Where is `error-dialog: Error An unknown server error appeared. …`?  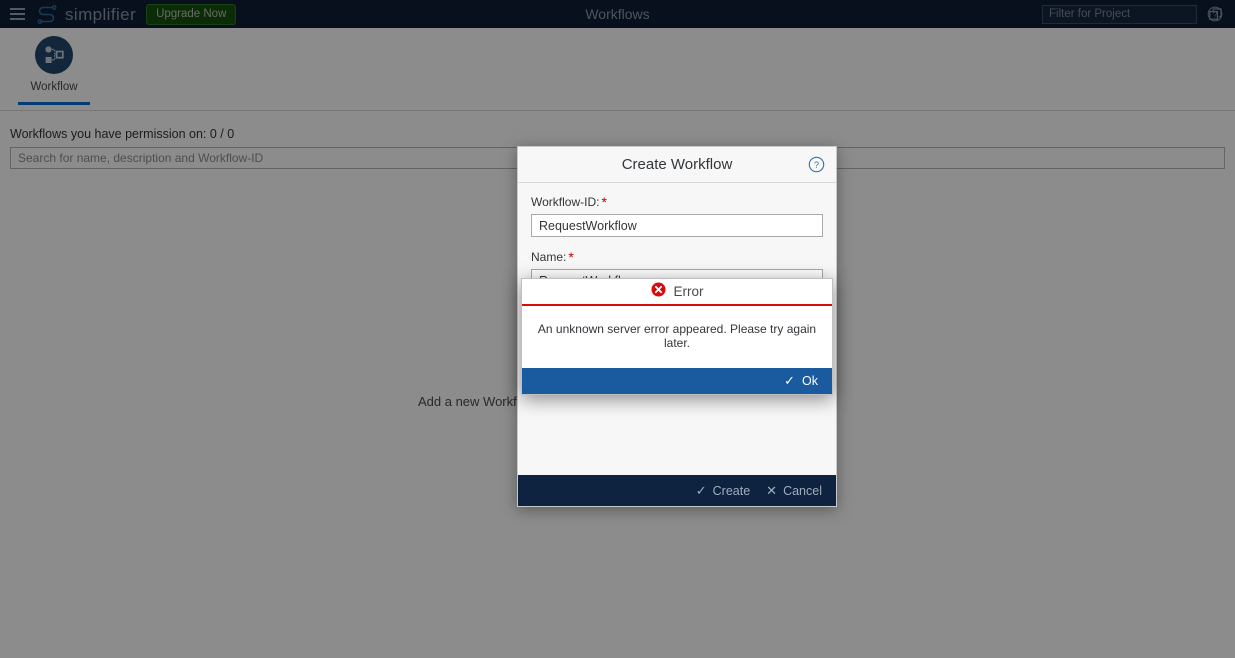
error-dialog: Error An unknown server error appeared. … is located at coordinates (677, 336).